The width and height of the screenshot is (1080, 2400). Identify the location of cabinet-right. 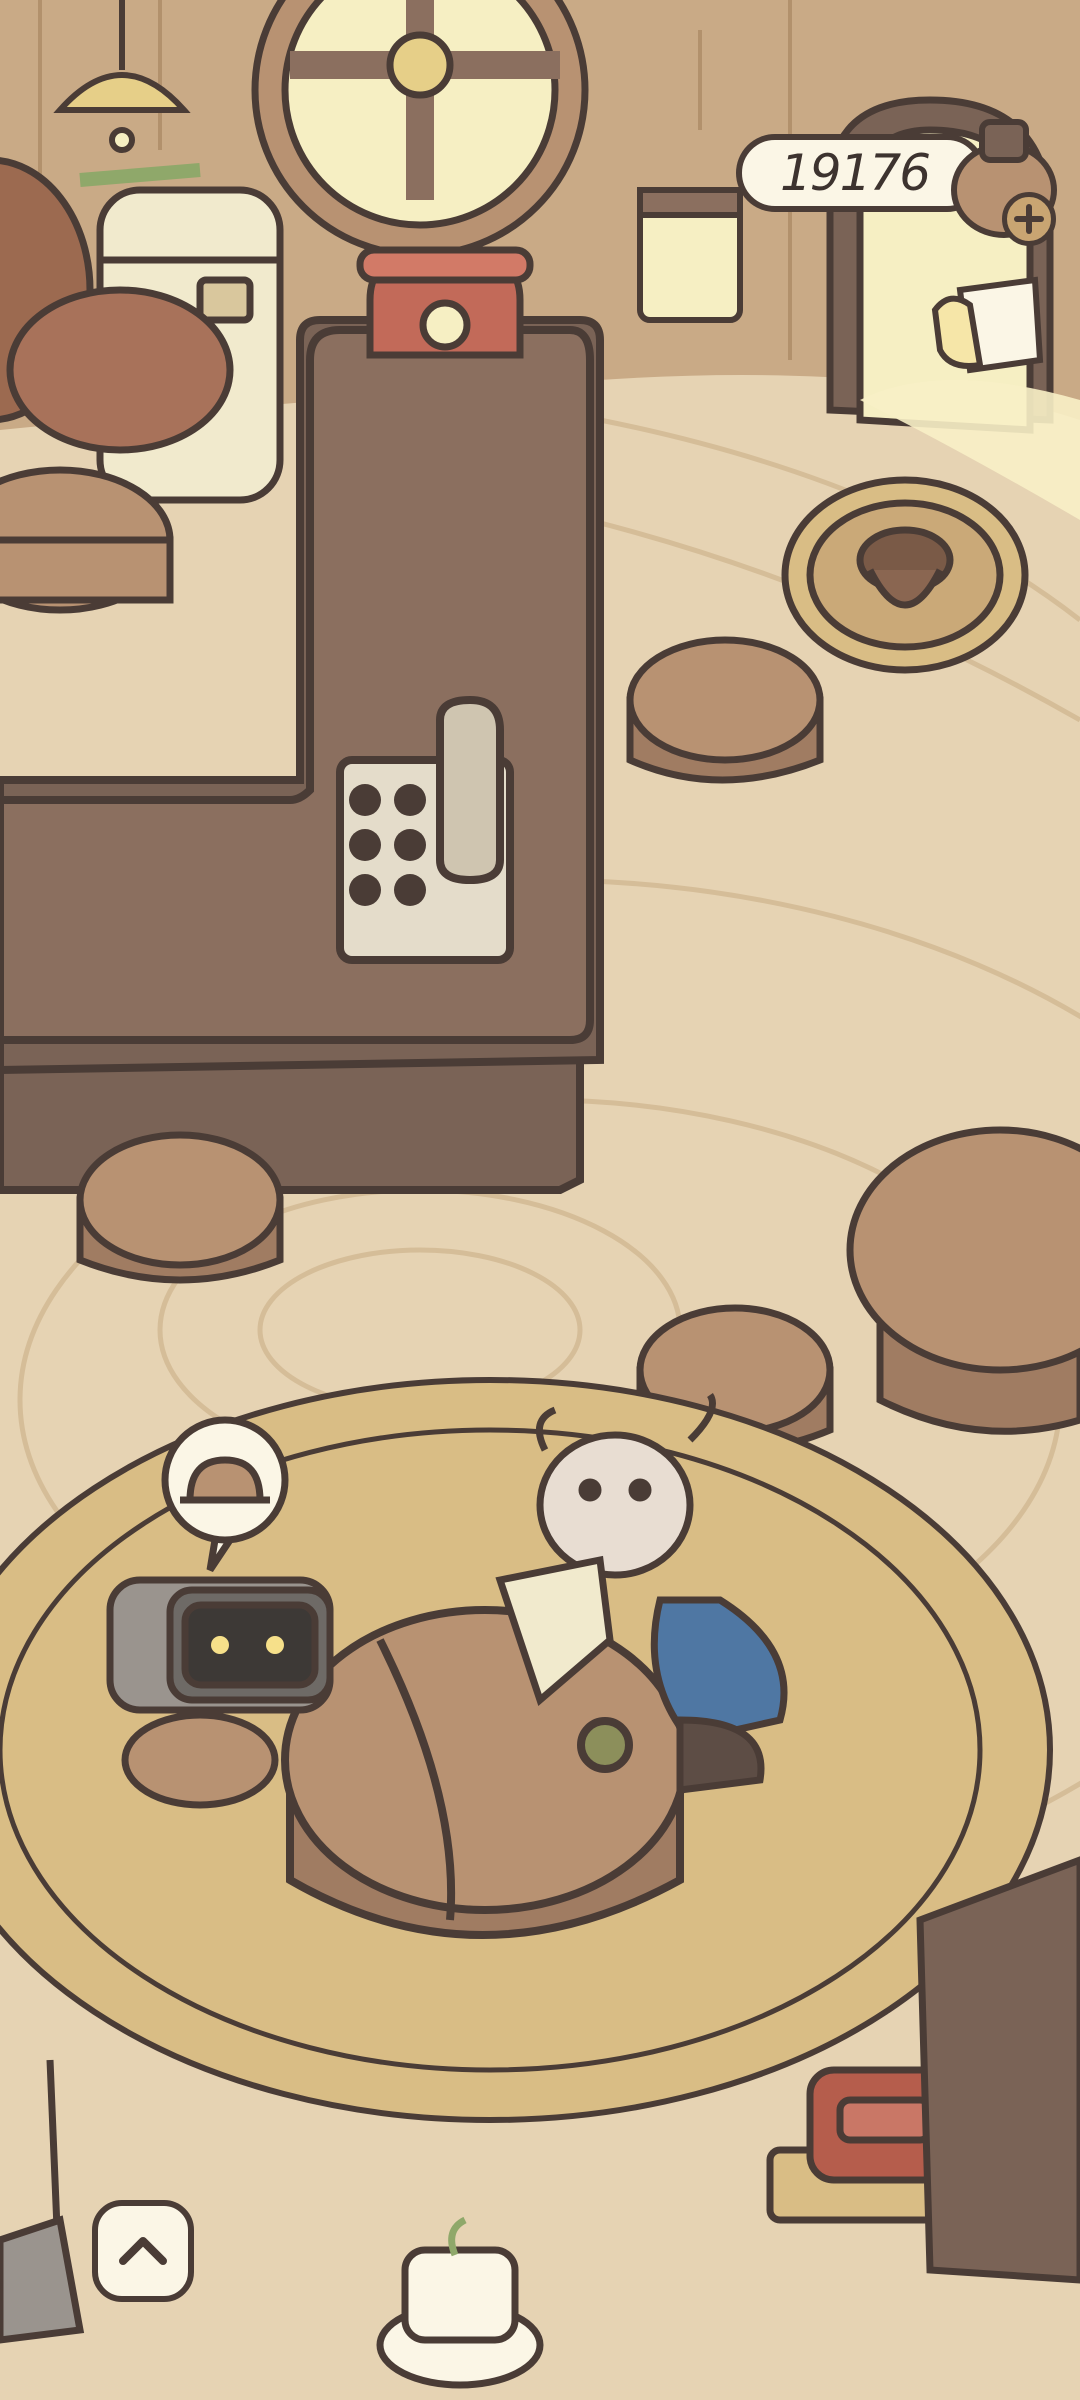
(998, 2070).